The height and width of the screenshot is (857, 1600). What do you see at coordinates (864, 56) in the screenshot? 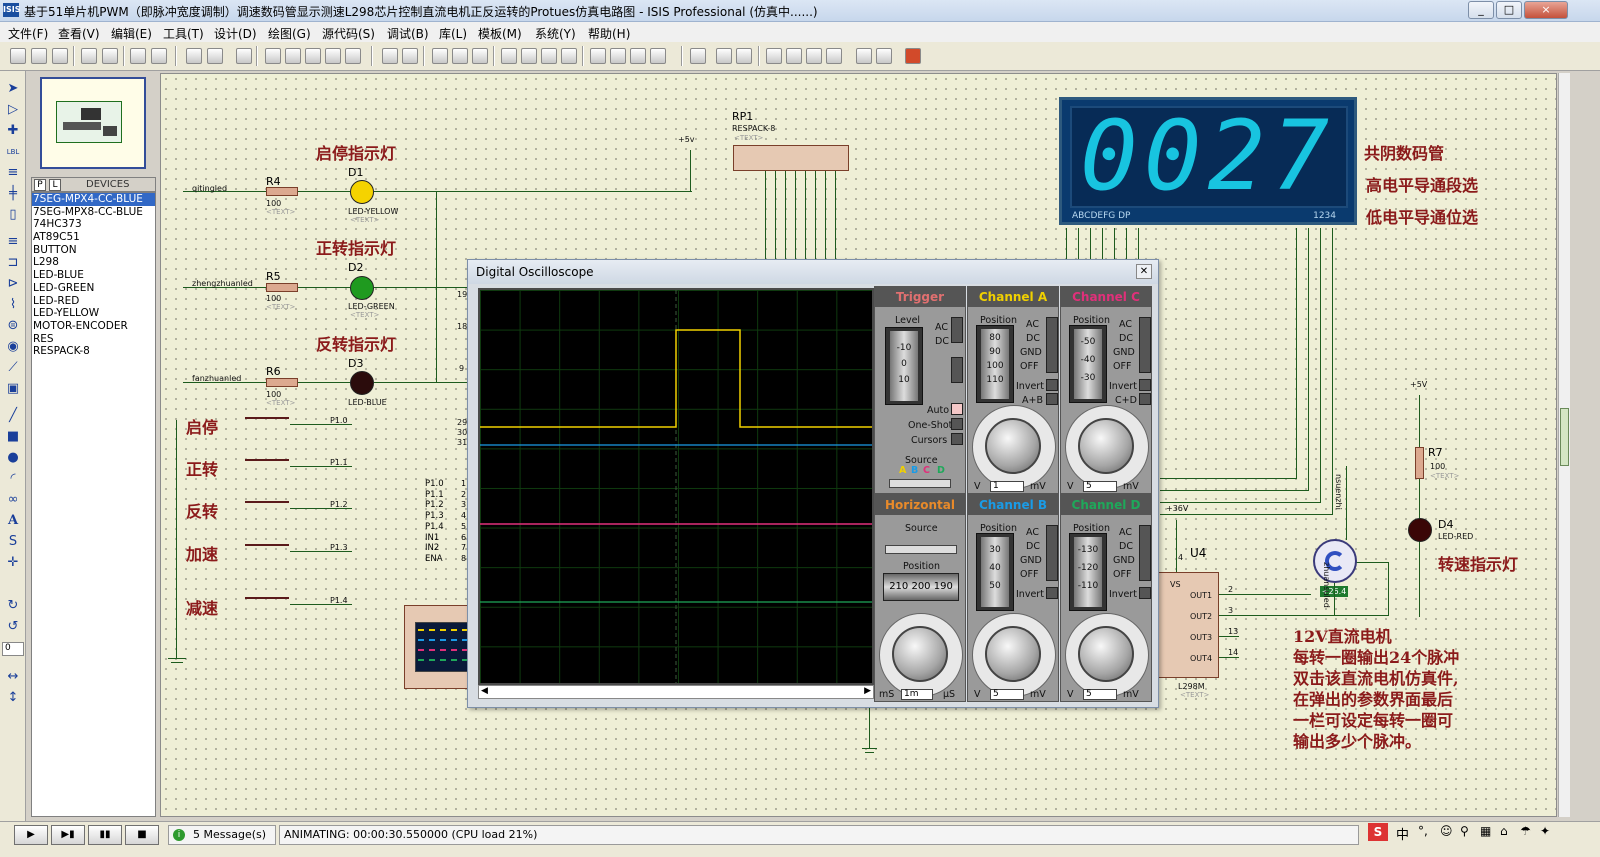
I see `bom-report-icon` at bounding box center [864, 56].